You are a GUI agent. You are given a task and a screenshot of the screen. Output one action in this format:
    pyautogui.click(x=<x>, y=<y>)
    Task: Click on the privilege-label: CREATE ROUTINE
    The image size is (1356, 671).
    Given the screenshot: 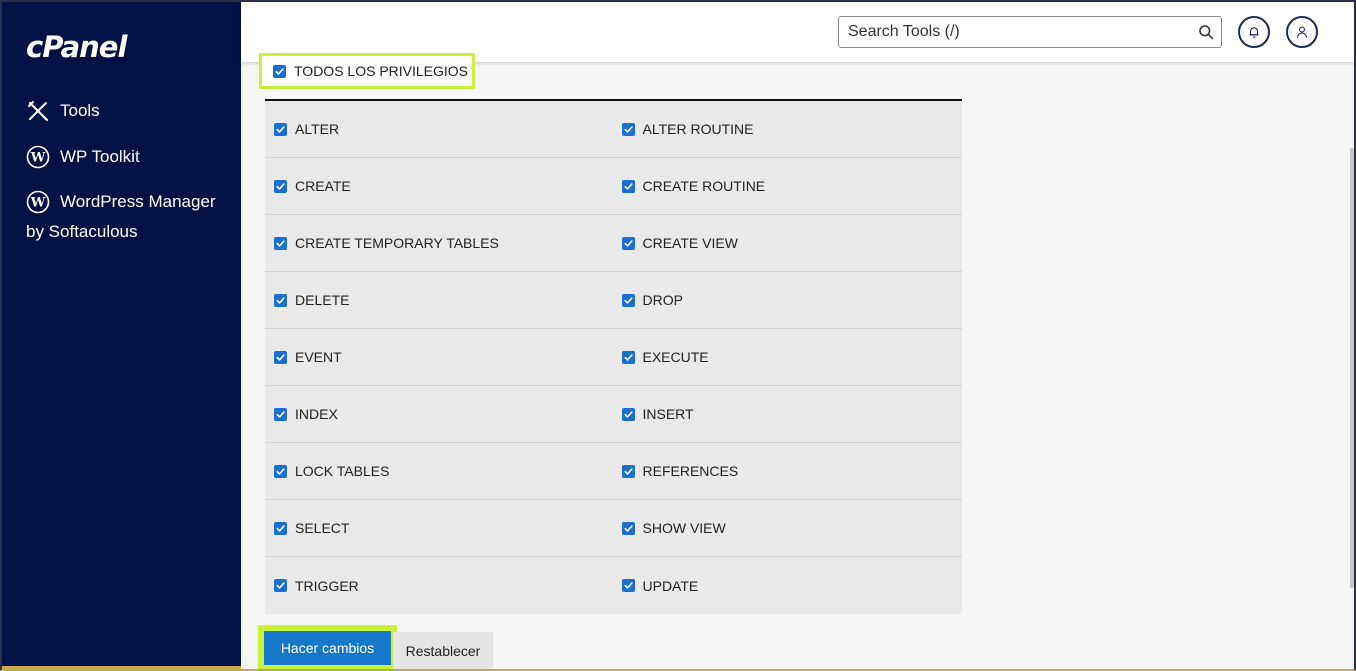 What is the action you would take?
    pyautogui.click(x=704, y=186)
    